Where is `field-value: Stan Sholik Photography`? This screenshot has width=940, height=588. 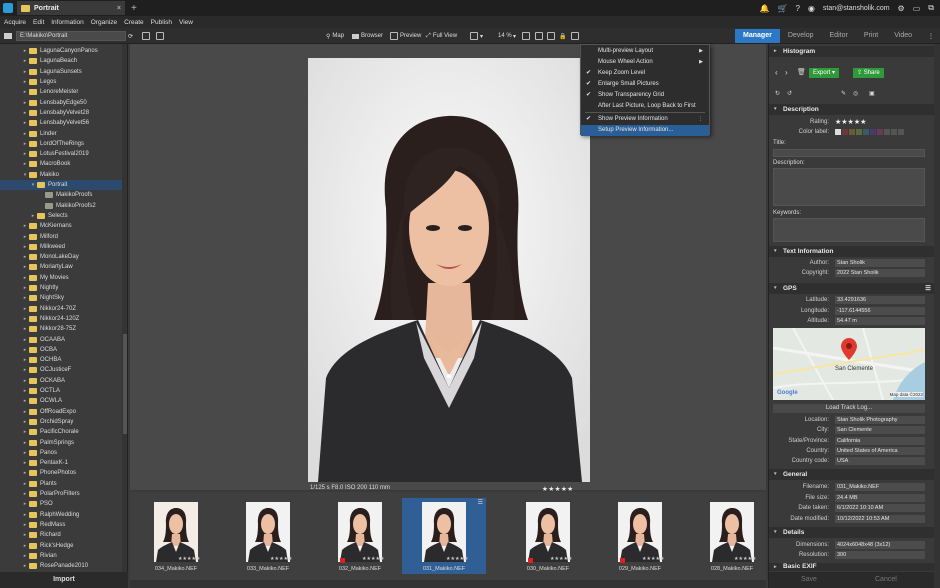
field-value: Stan Sholik Photography is located at coordinates (880, 420).